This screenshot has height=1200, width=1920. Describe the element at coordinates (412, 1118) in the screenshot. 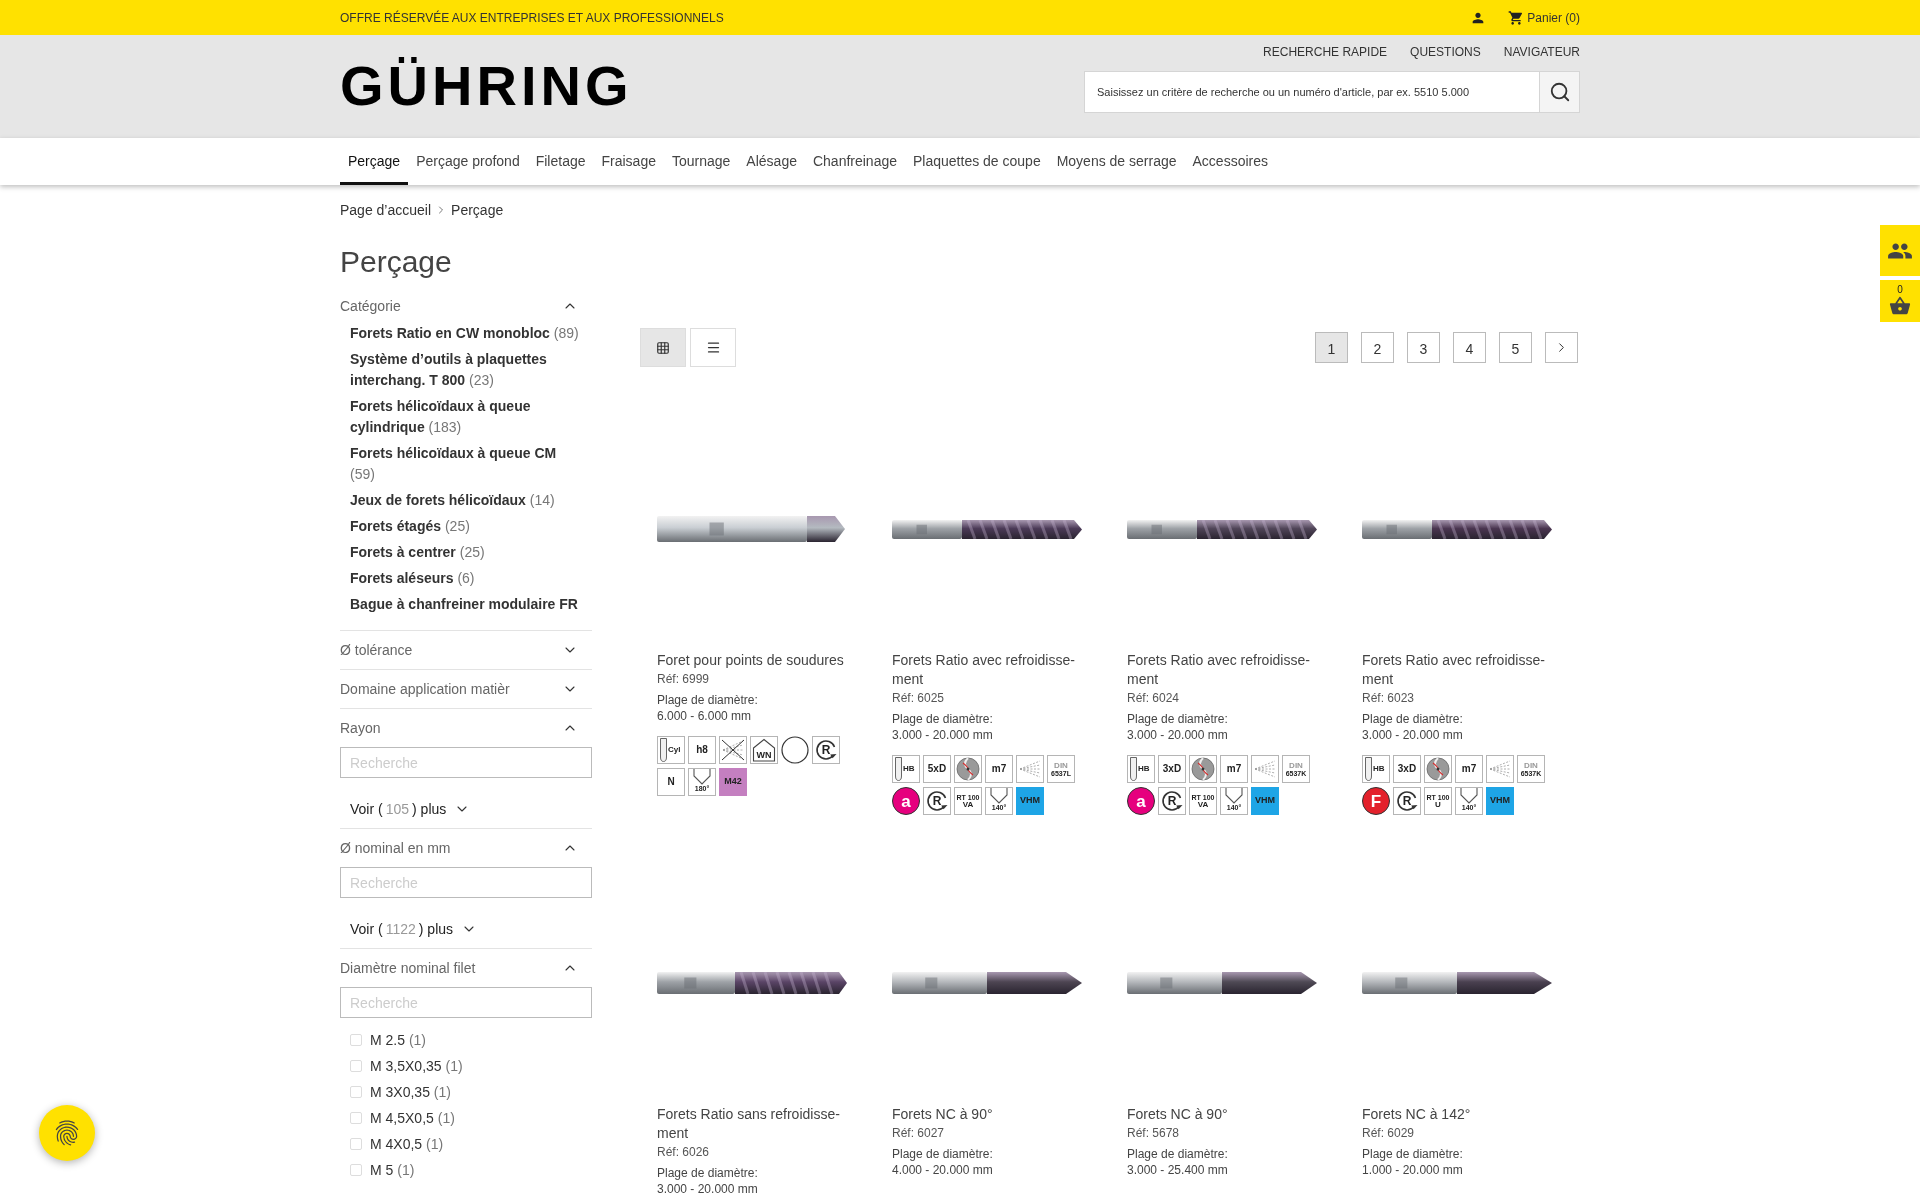

I see `option-label: M 4,5X0,5 (1)` at that location.